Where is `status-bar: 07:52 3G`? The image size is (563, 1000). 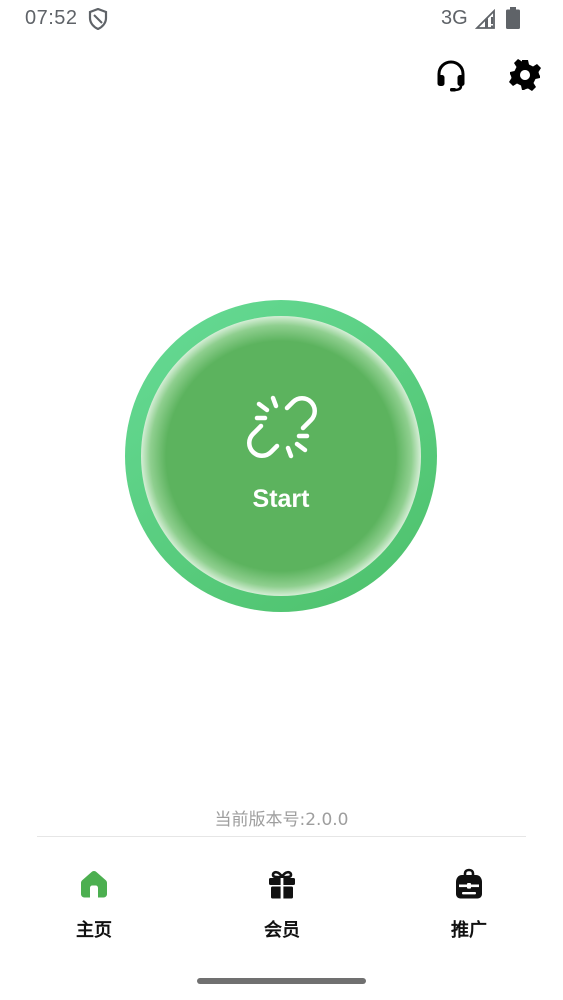 status-bar: 07:52 3G is located at coordinates (281, 19).